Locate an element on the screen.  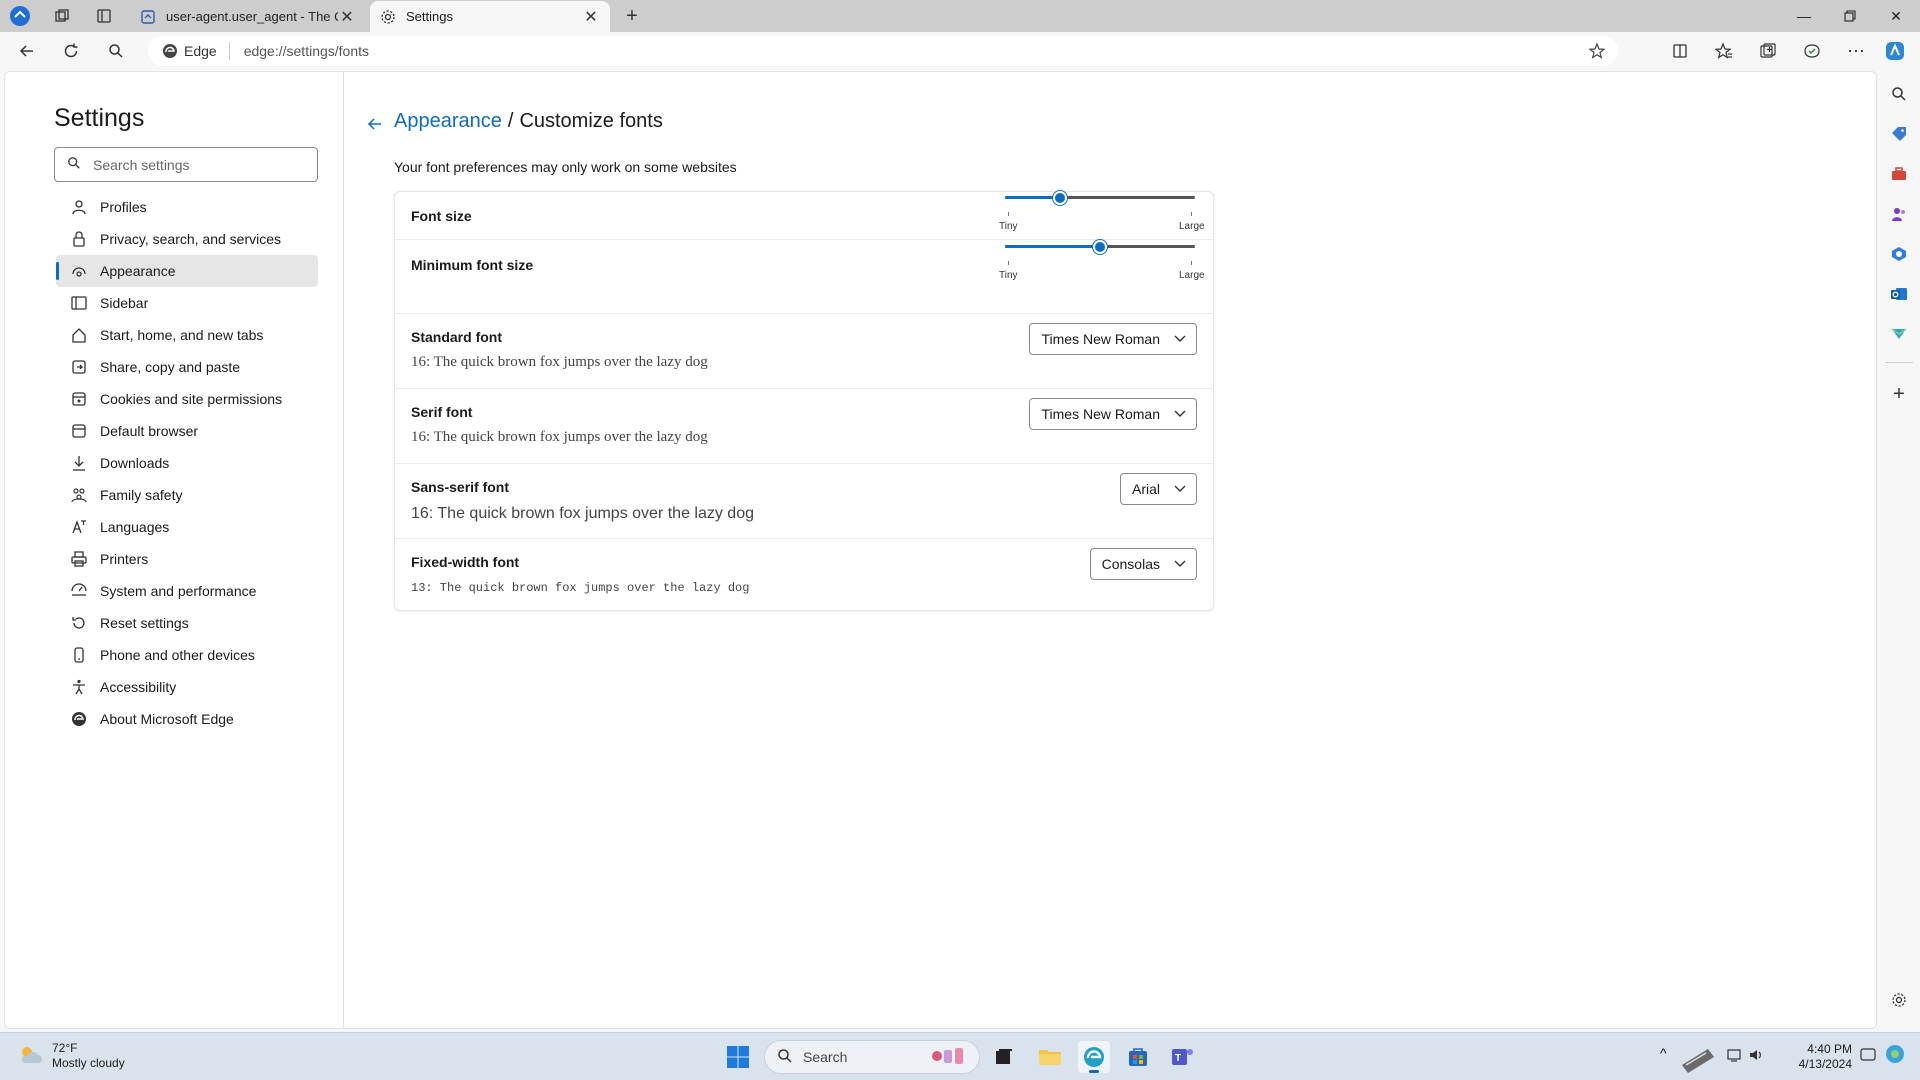
close-window-icon: ✕ is located at coordinates (1896, 16).